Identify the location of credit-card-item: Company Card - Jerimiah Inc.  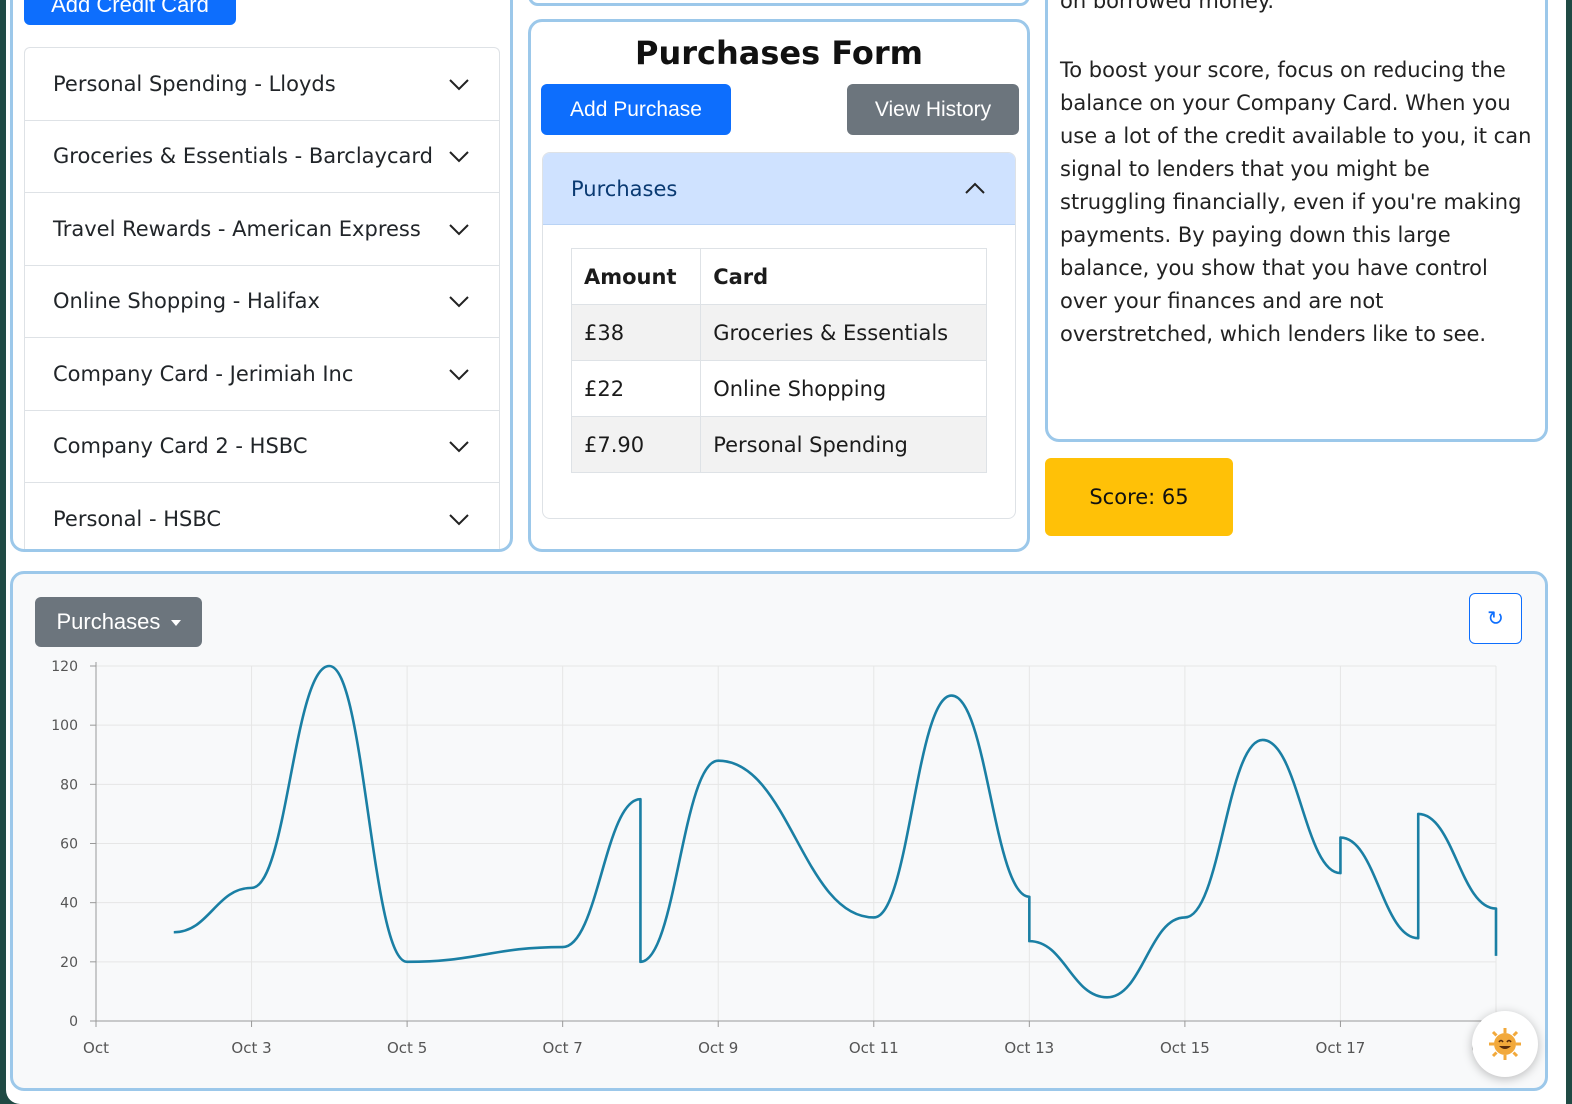
(262, 374).